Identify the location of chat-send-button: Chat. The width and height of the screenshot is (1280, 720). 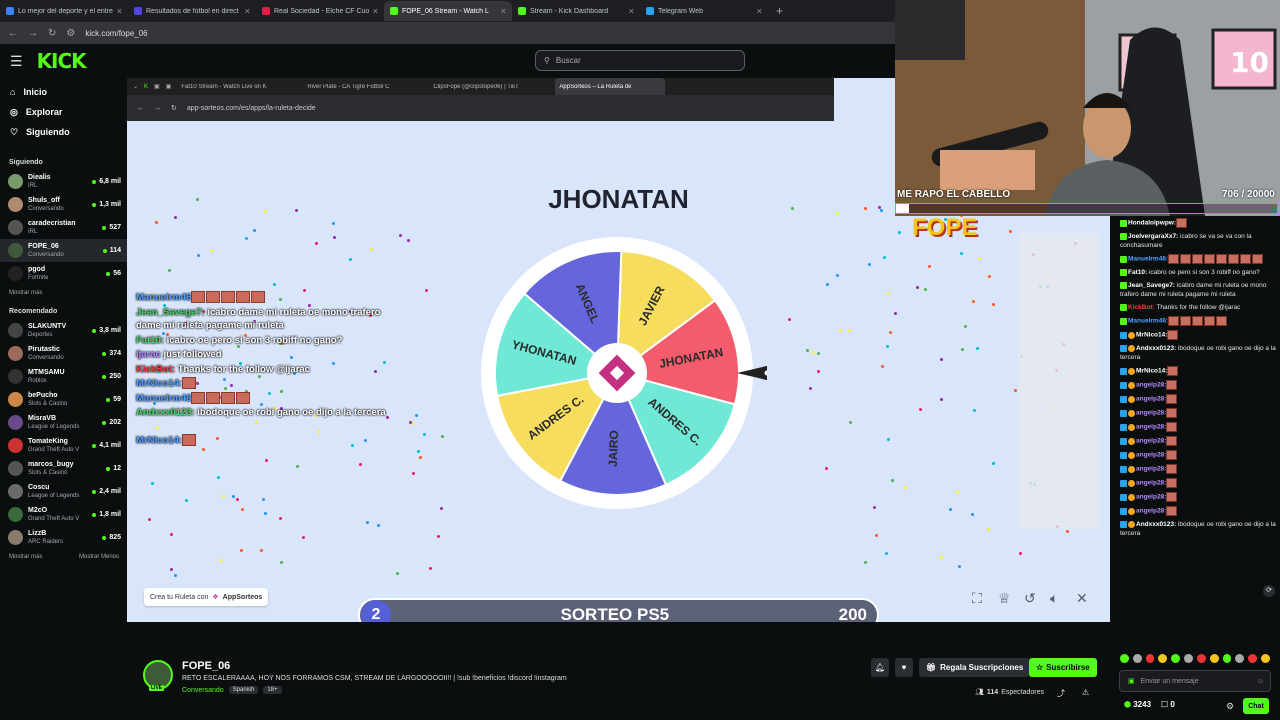
(1256, 706).